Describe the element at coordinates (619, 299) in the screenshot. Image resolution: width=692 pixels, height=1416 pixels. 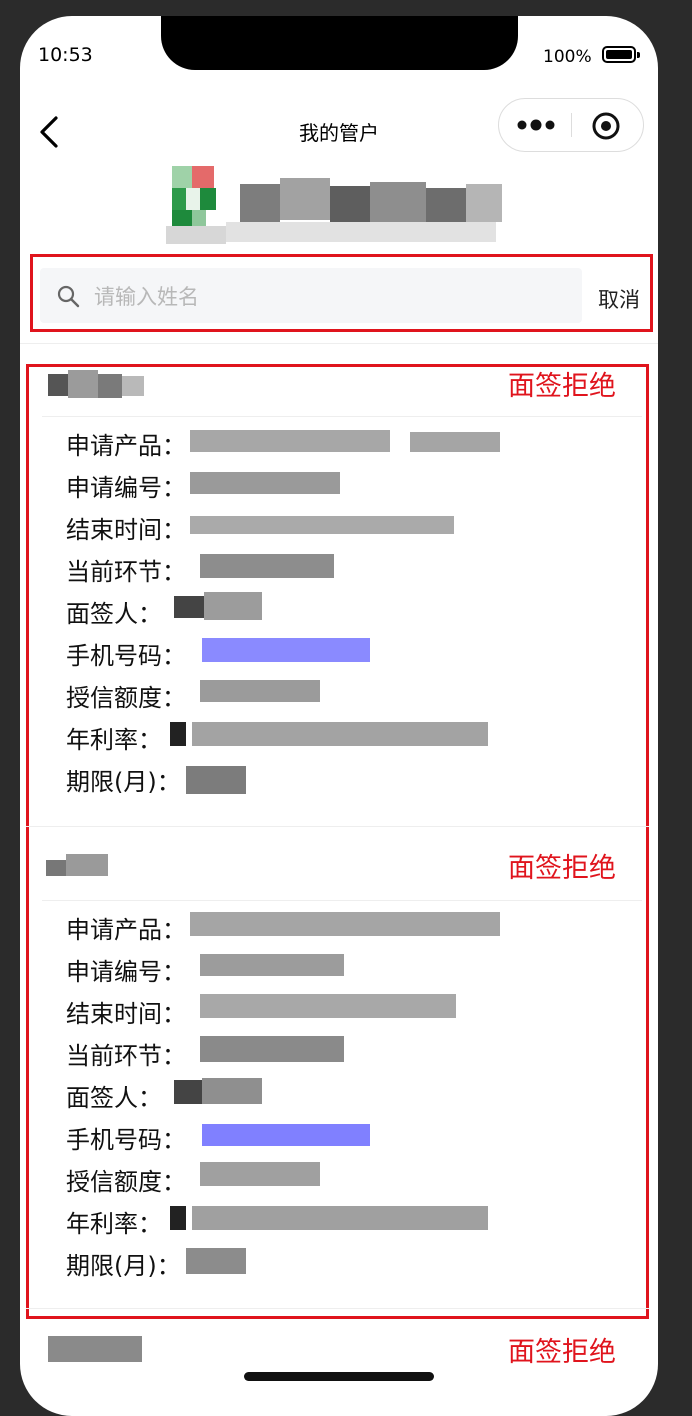
I see `cancel-button: 取消` at that location.